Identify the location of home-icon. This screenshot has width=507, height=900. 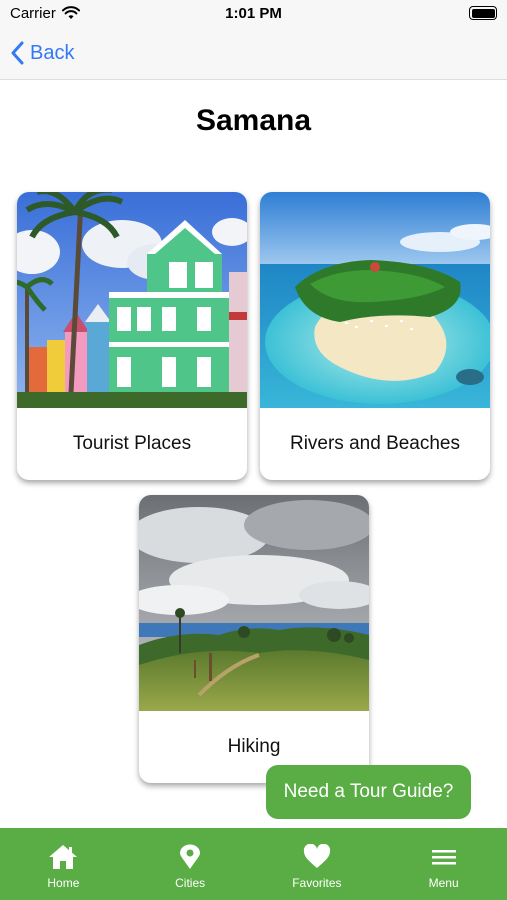
(63, 857).